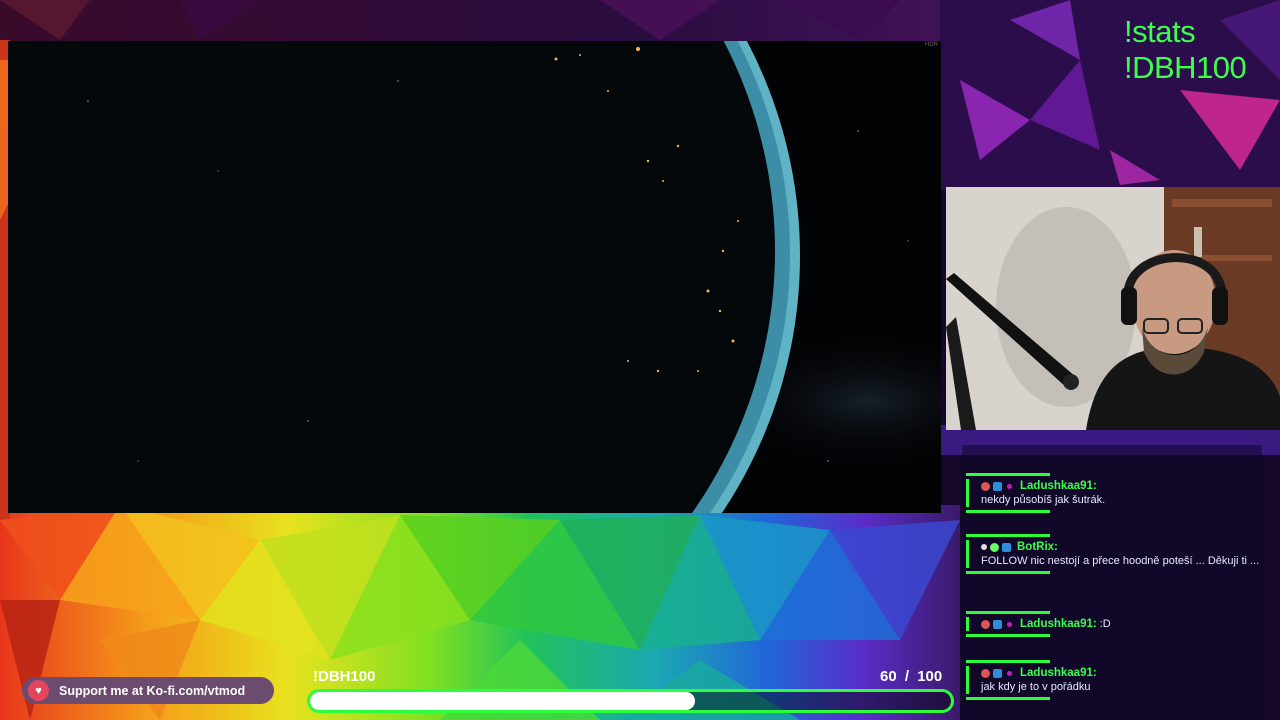 This screenshot has height=720, width=1280. I want to click on verified-badge-icon, so click(994, 547).